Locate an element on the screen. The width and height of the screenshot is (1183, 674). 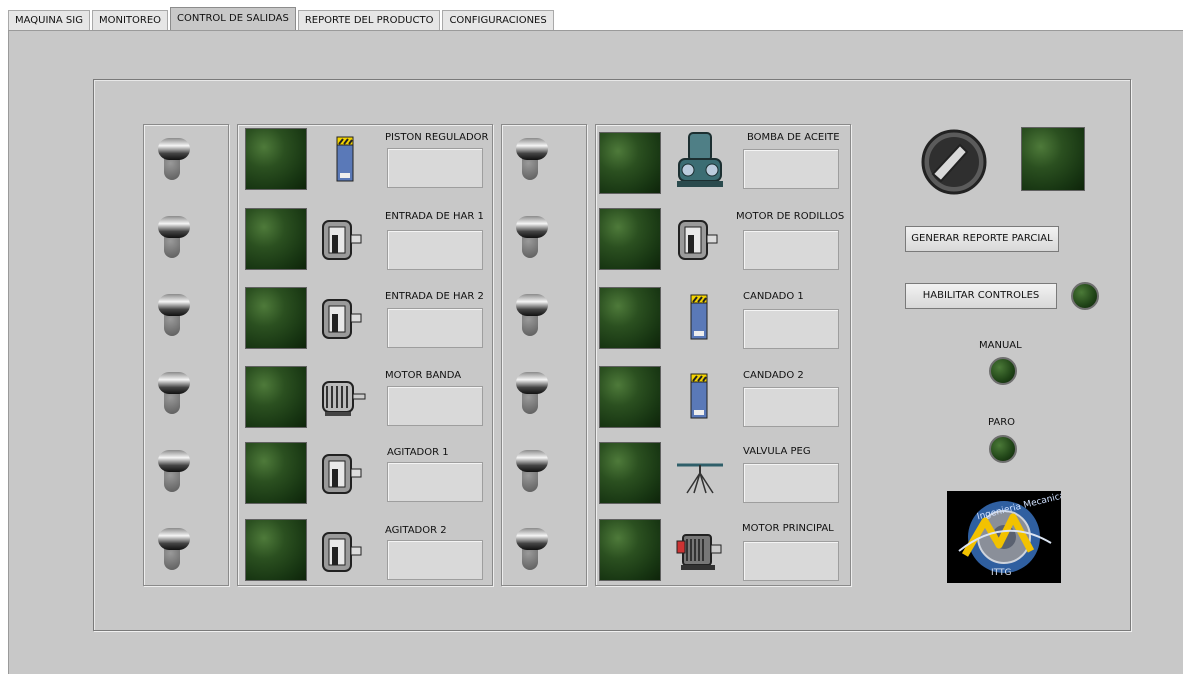
output-label-agitador-1: AGITADOR 1 is located at coordinates (418, 452).